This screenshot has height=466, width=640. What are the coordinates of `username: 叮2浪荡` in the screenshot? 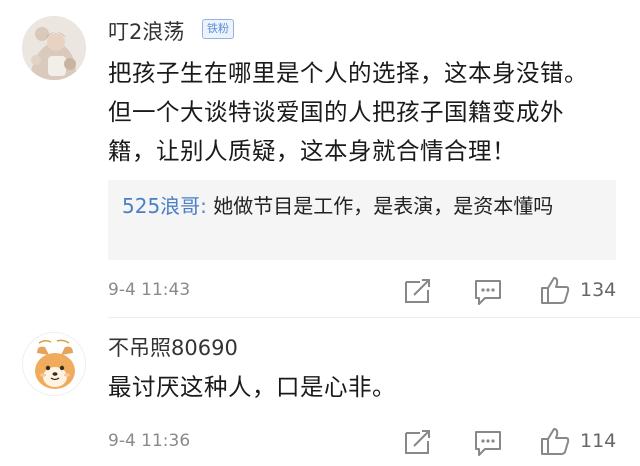 It's located at (146, 31).